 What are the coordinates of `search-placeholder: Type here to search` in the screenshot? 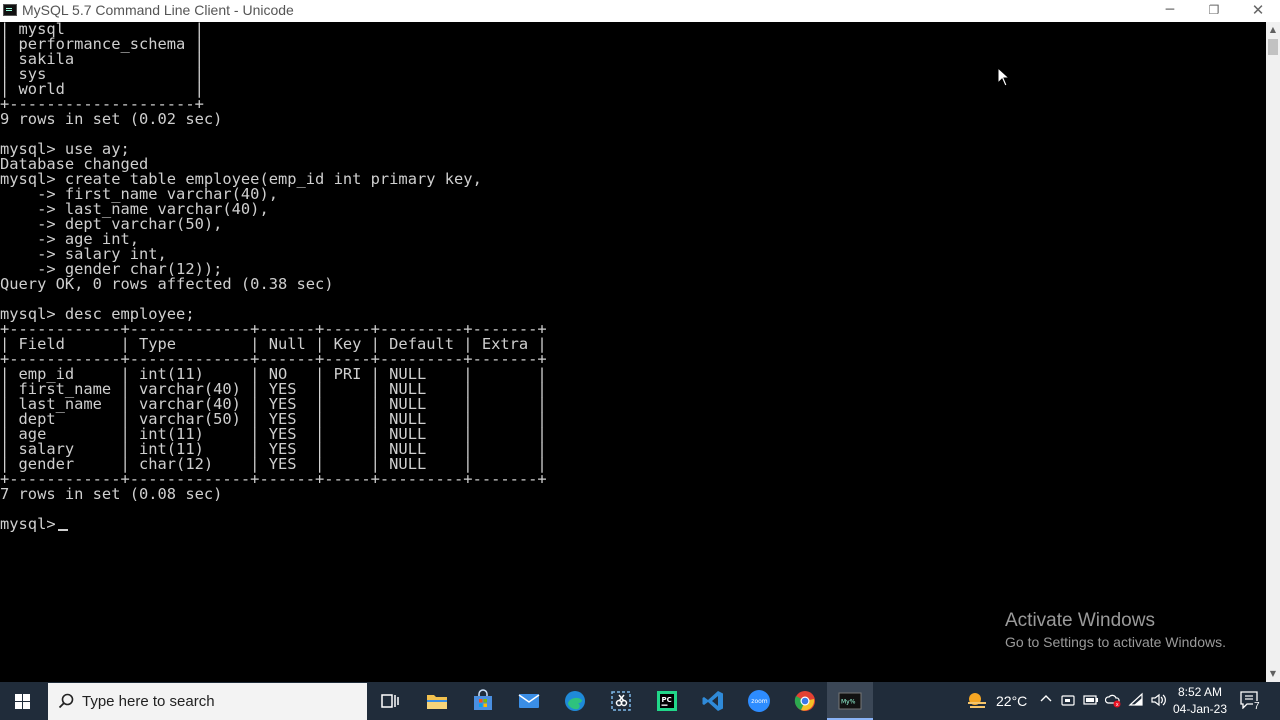 It's located at (148, 701).